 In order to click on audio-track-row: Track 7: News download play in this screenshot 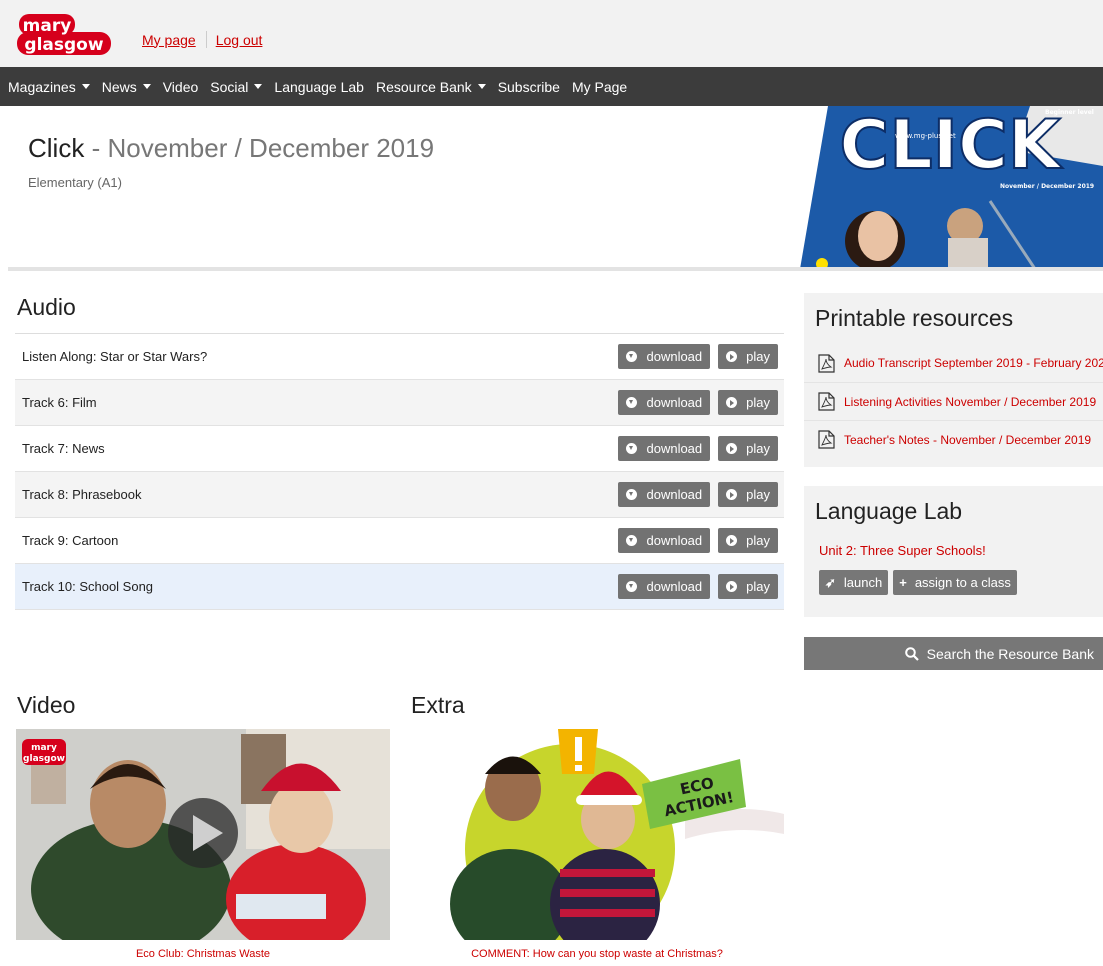, I will do `click(399, 449)`.